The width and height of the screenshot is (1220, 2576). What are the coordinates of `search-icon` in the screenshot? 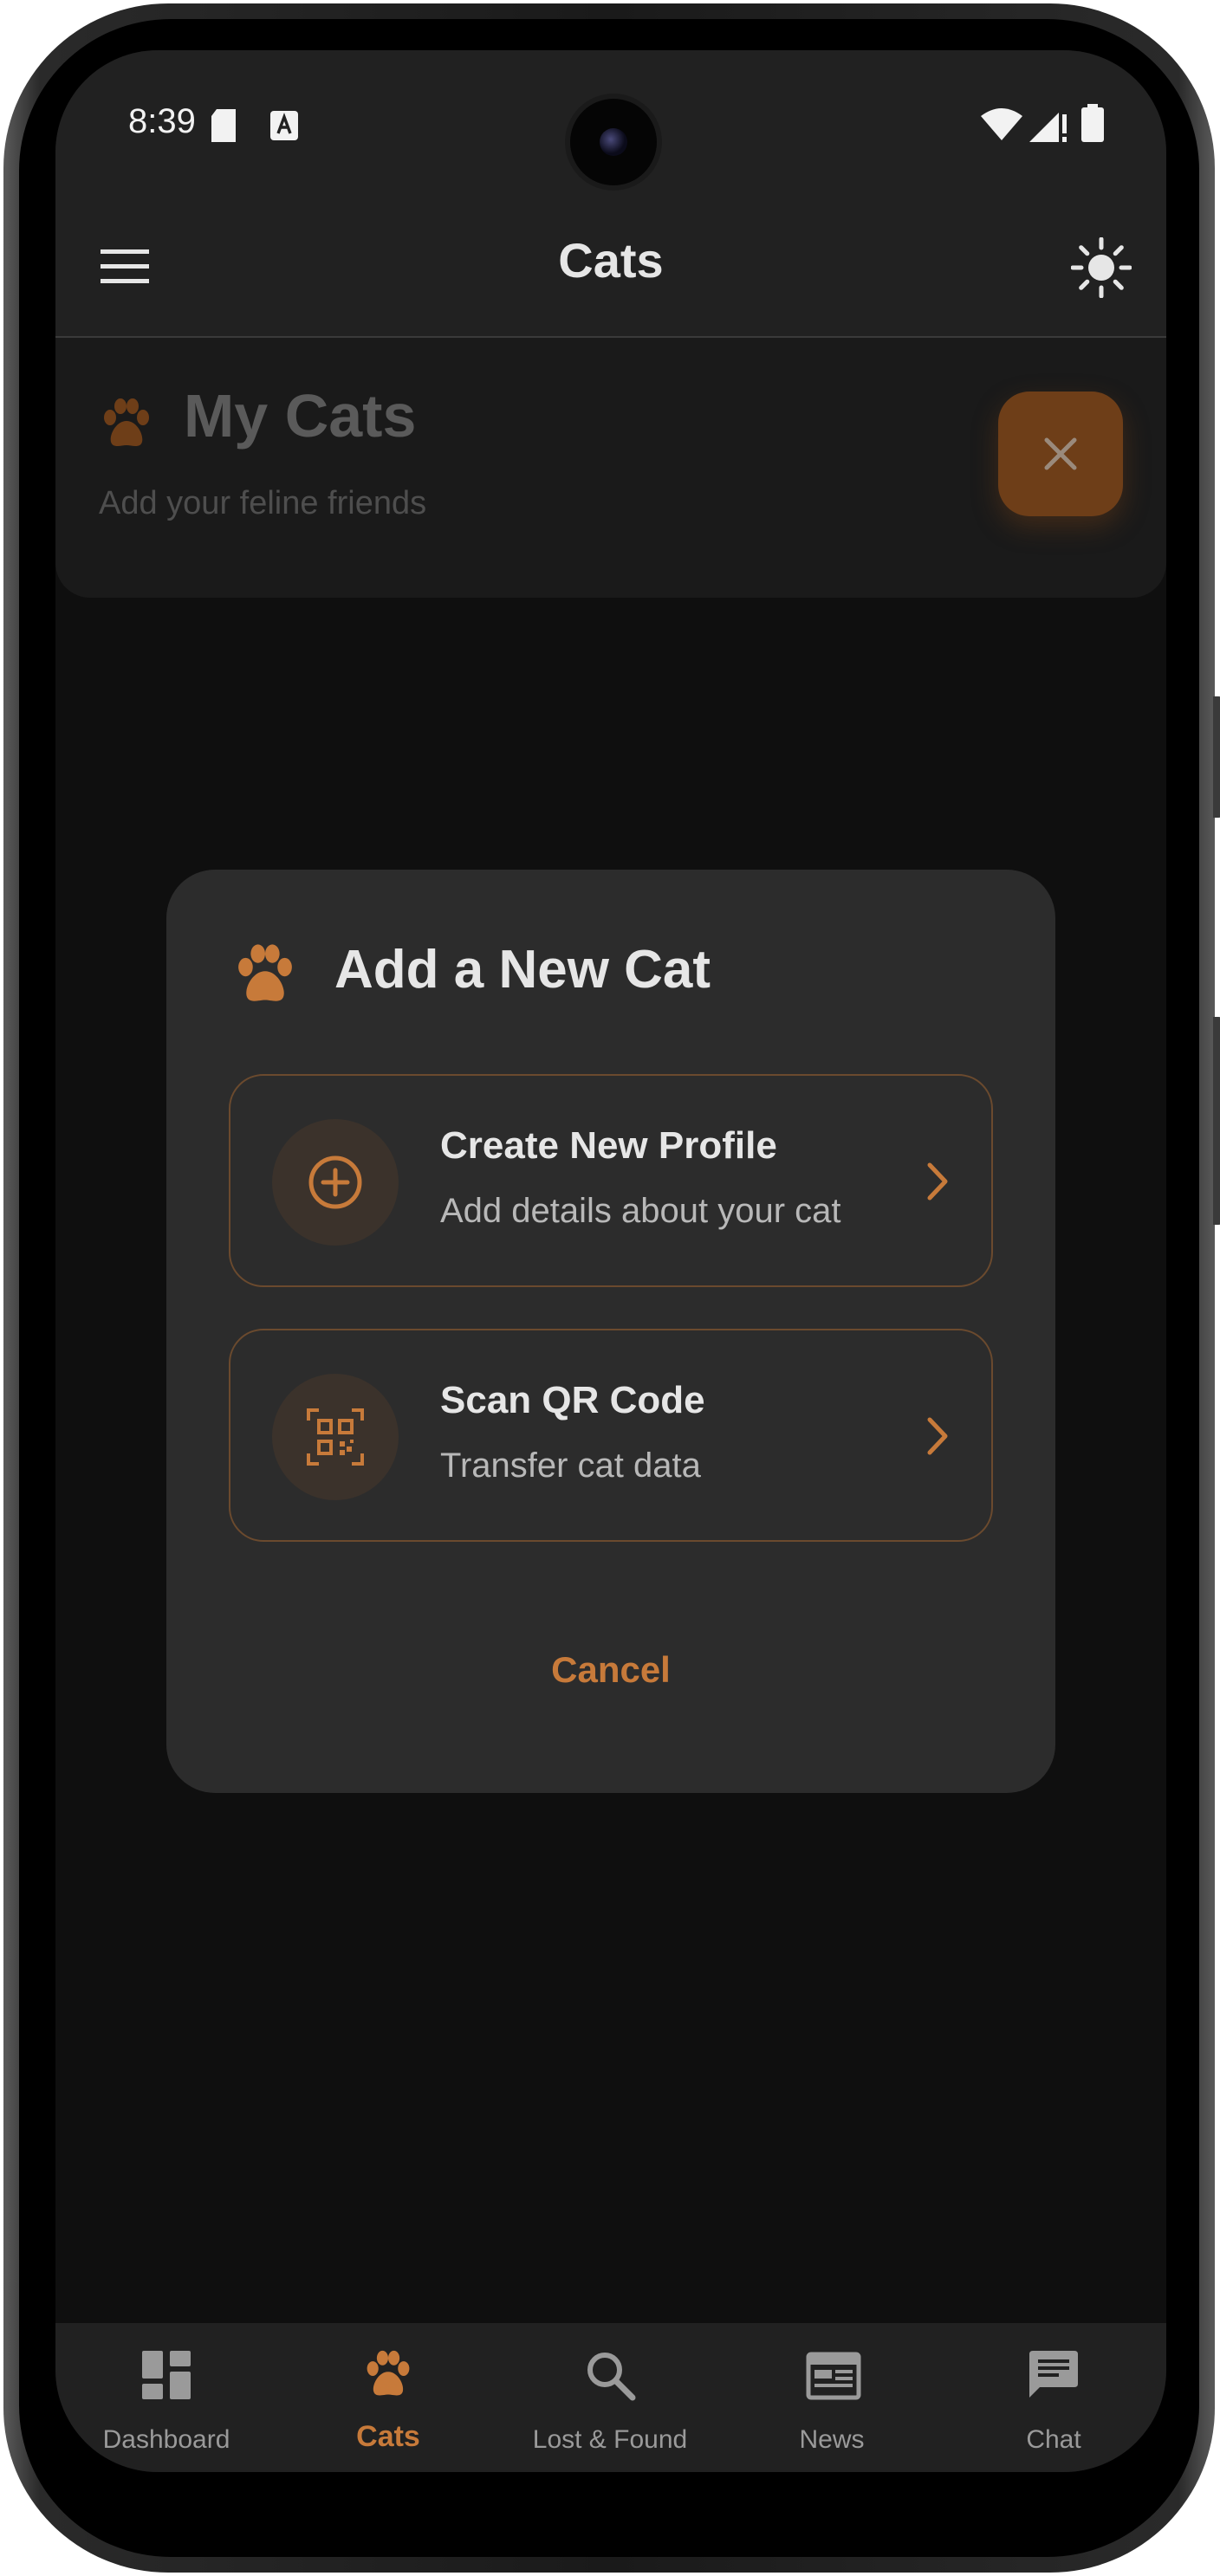 It's located at (611, 2377).